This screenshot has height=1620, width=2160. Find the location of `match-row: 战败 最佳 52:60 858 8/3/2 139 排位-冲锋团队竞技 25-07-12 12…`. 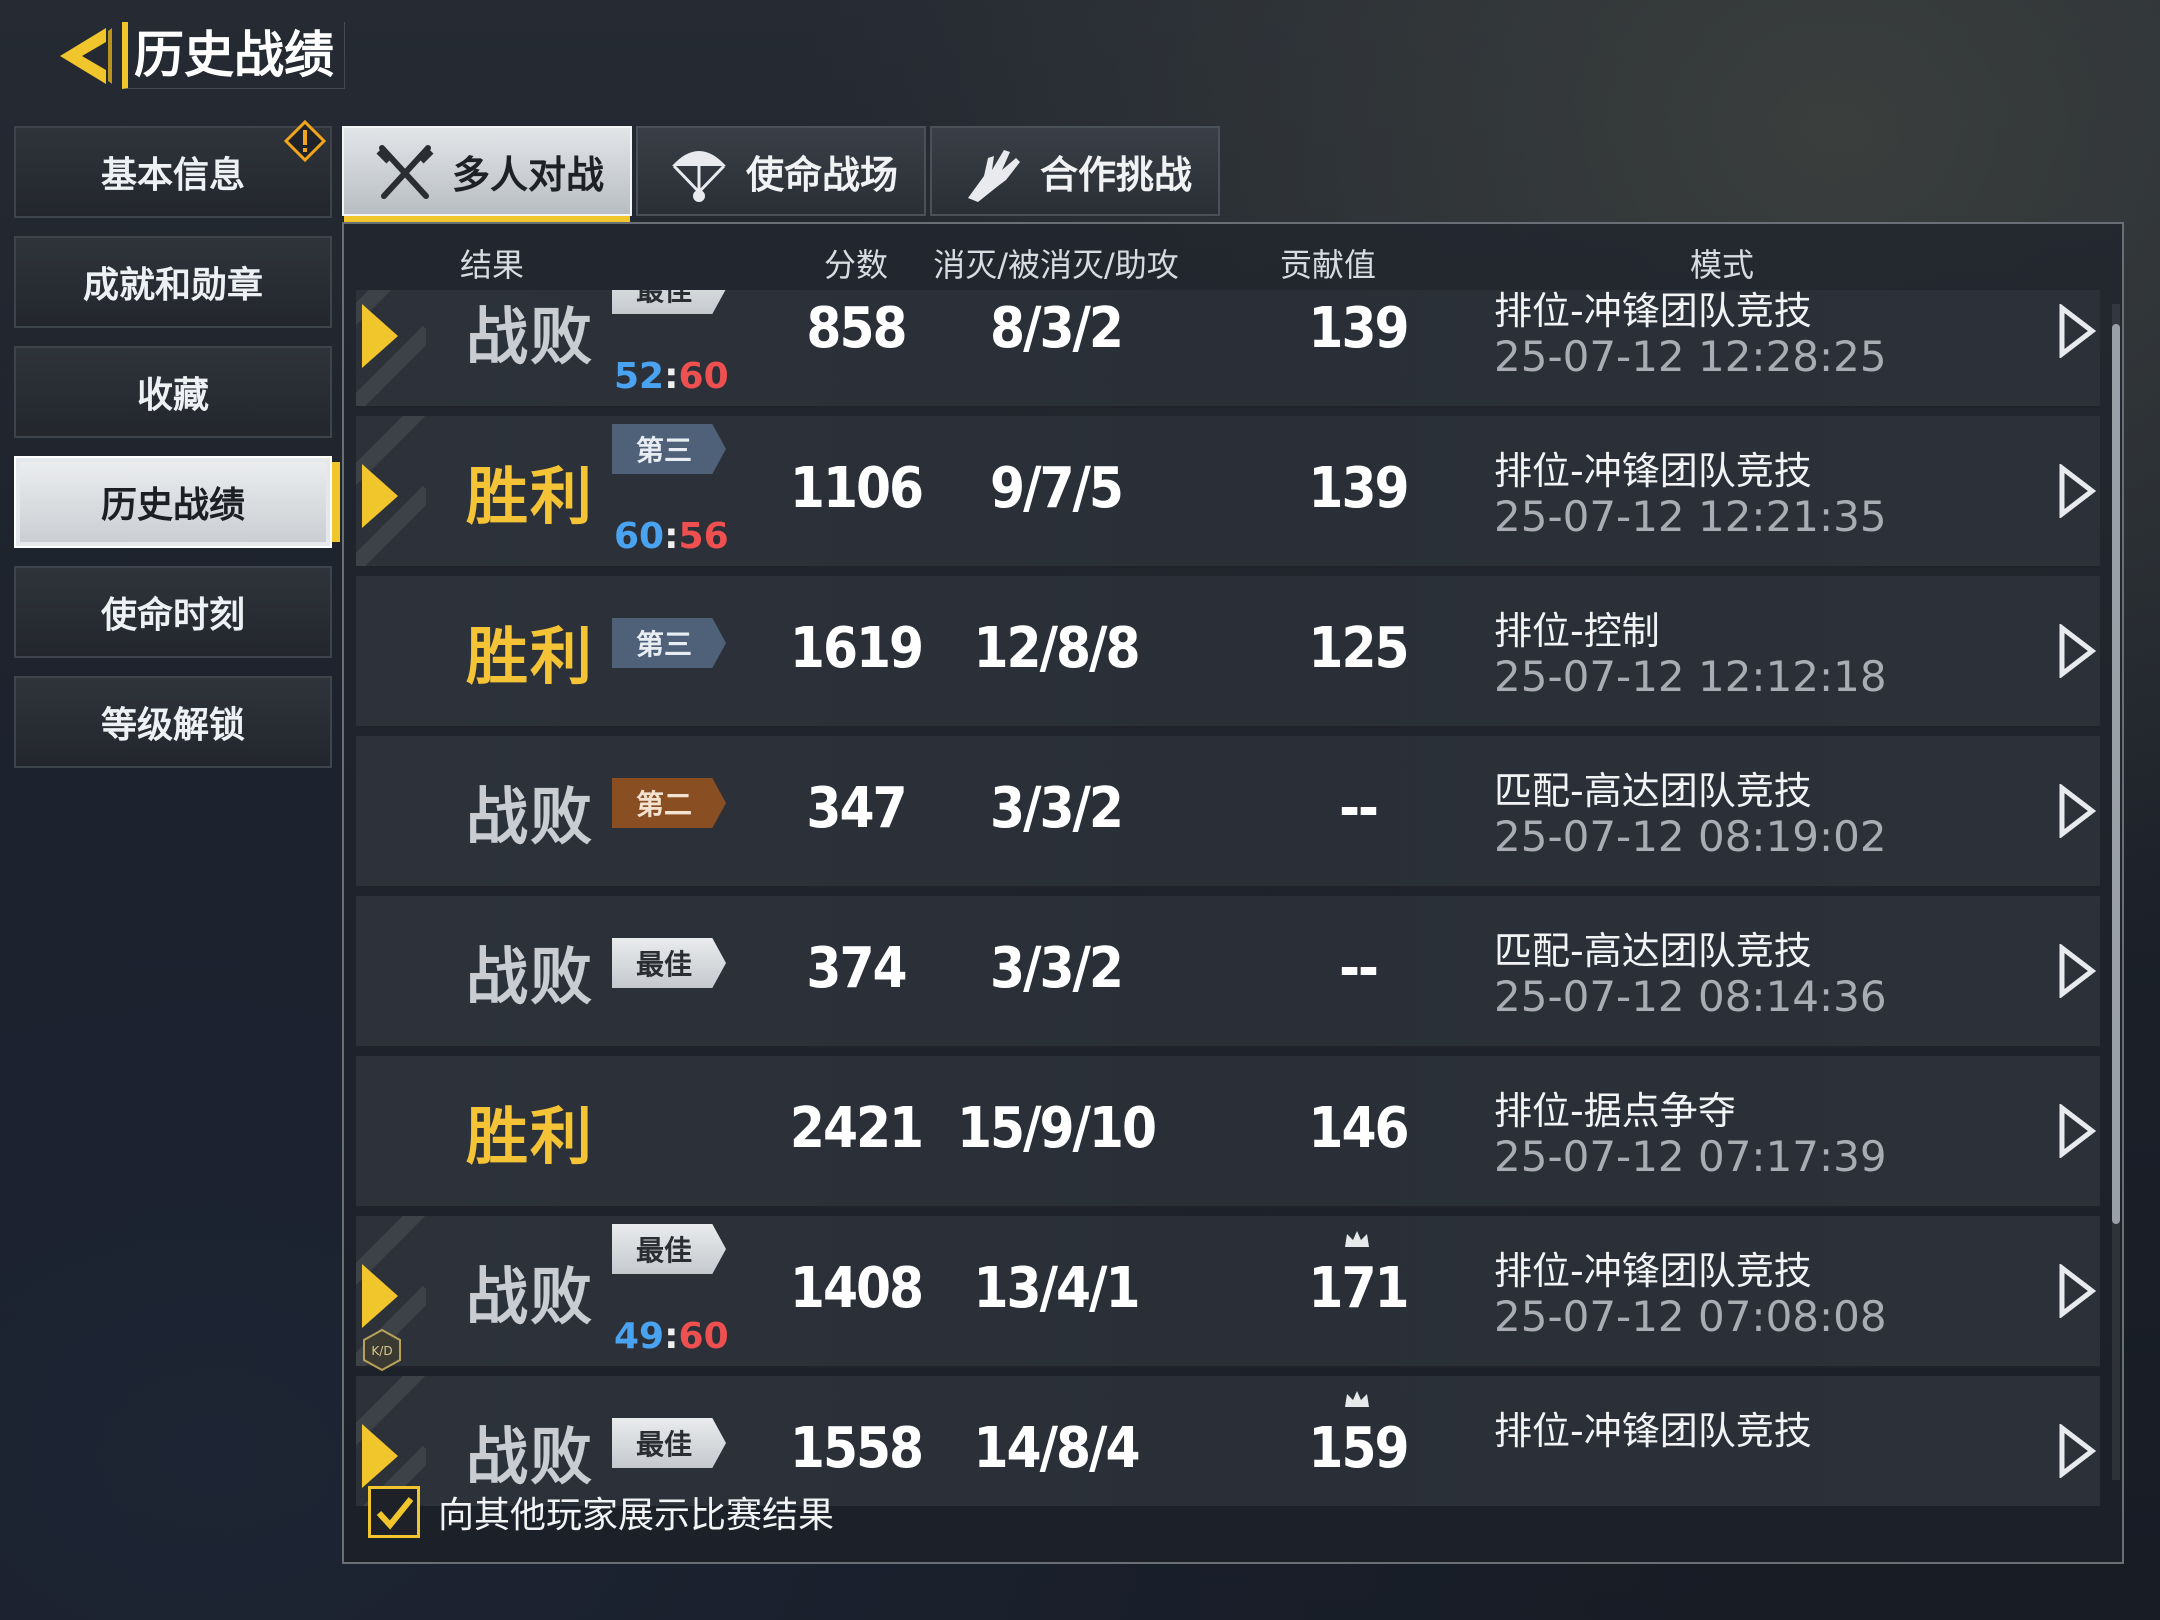

match-row: 战败 最佳 52:60 858 8/3/2 139 排位-冲锋团队竞技 25-07-12 12… is located at coordinates (1228, 349).